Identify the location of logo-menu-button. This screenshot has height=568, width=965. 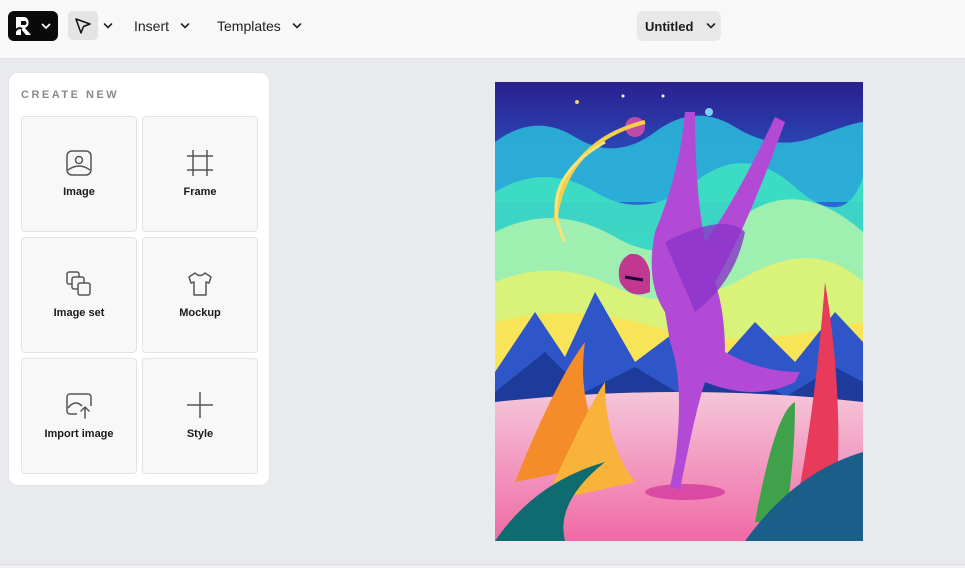
(33, 26).